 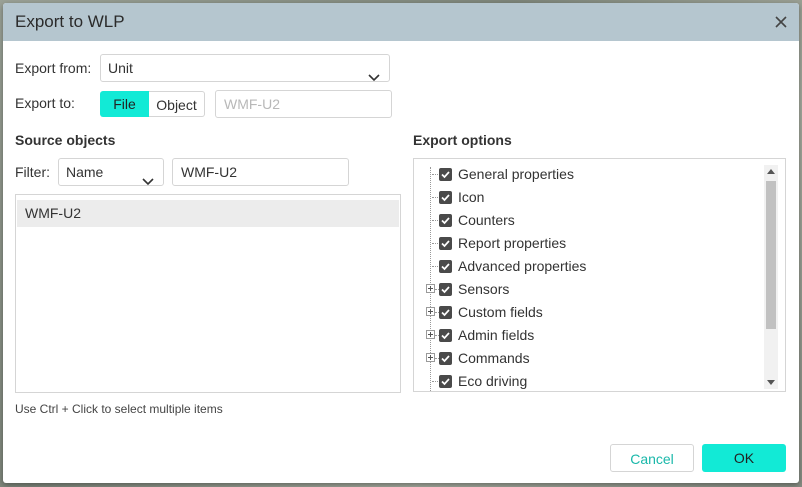 What do you see at coordinates (771, 171) in the screenshot?
I see `scroll-up-icon` at bounding box center [771, 171].